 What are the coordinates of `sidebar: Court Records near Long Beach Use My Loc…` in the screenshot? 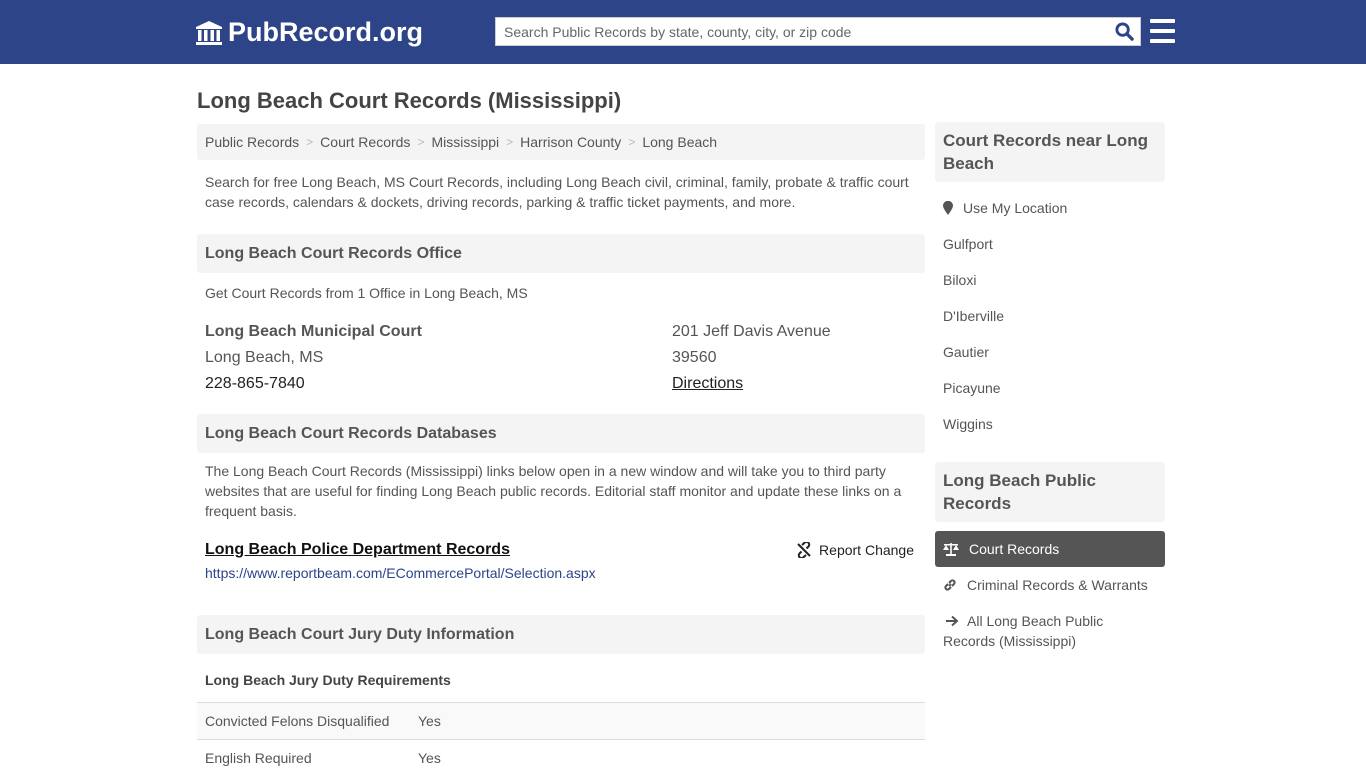 It's located at (1050, 386).